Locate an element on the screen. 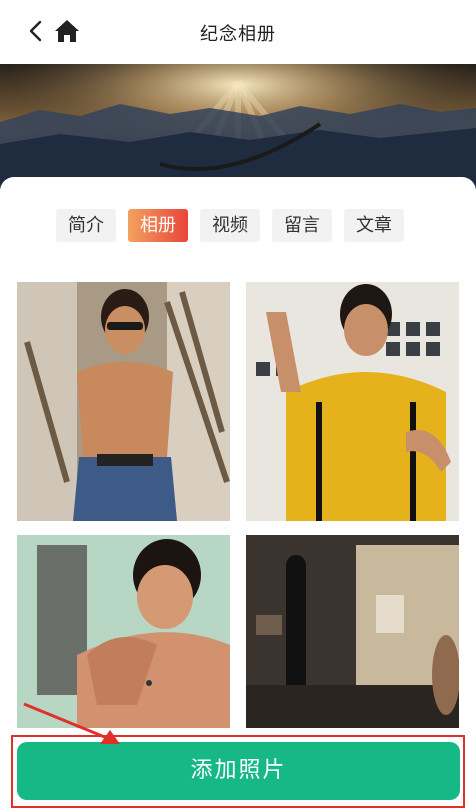 This screenshot has width=476, height=812. tab-bar: 简介 相册 视频 留言 文章 is located at coordinates (230, 225).